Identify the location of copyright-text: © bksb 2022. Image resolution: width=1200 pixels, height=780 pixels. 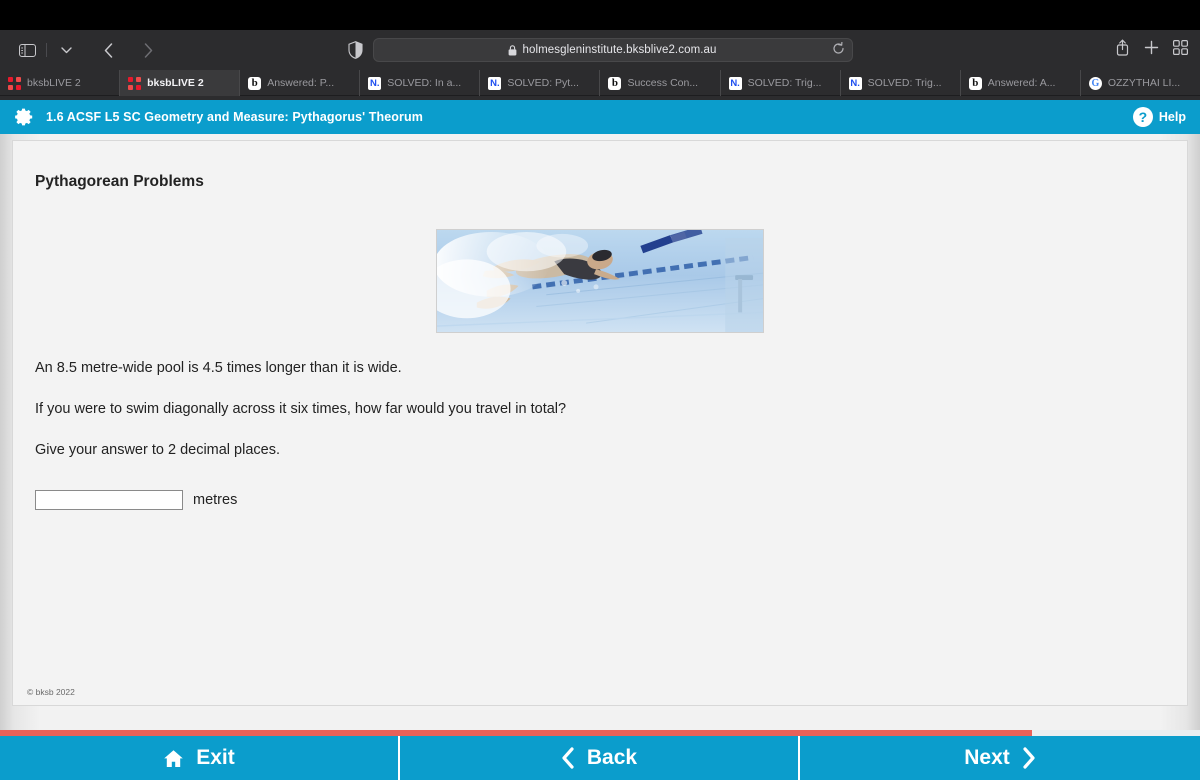
(51, 692).